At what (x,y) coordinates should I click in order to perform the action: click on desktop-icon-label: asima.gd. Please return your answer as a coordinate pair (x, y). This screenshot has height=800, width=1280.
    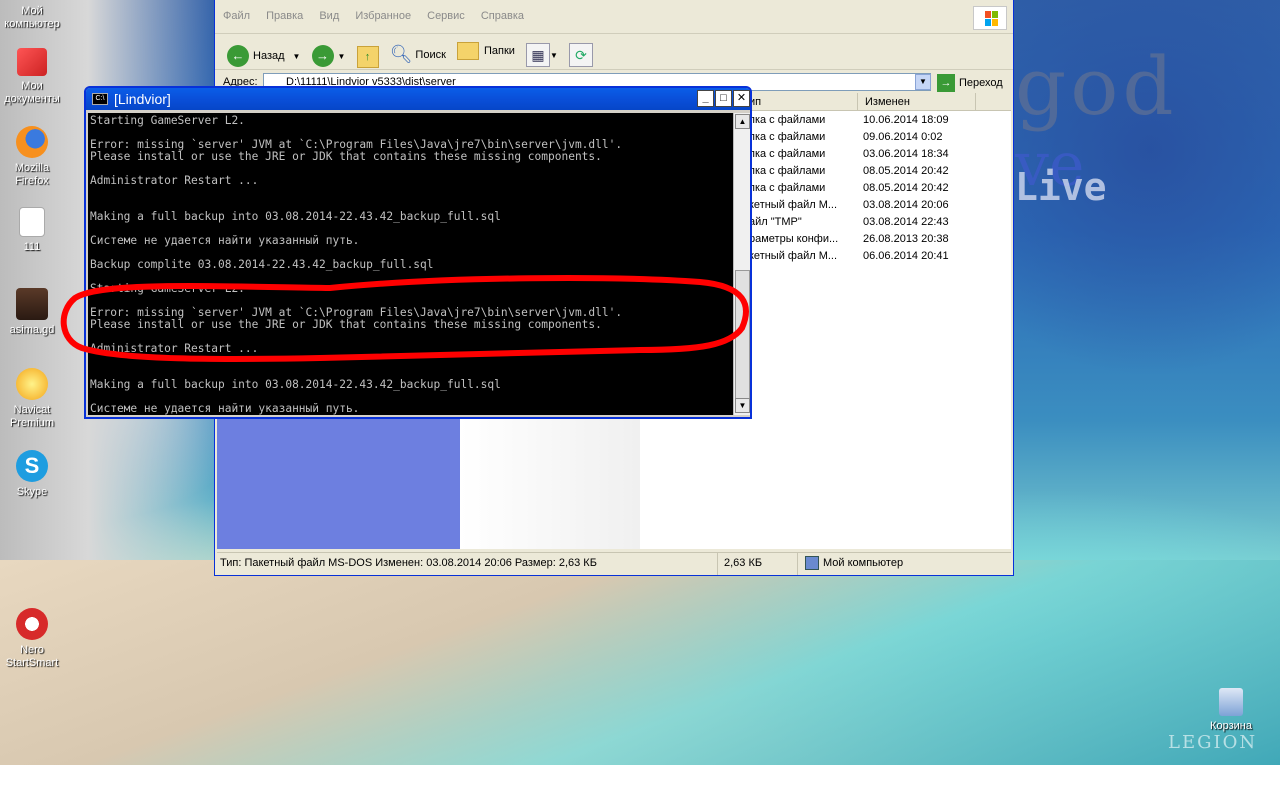
    Looking at the image, I should click on (32, 330).